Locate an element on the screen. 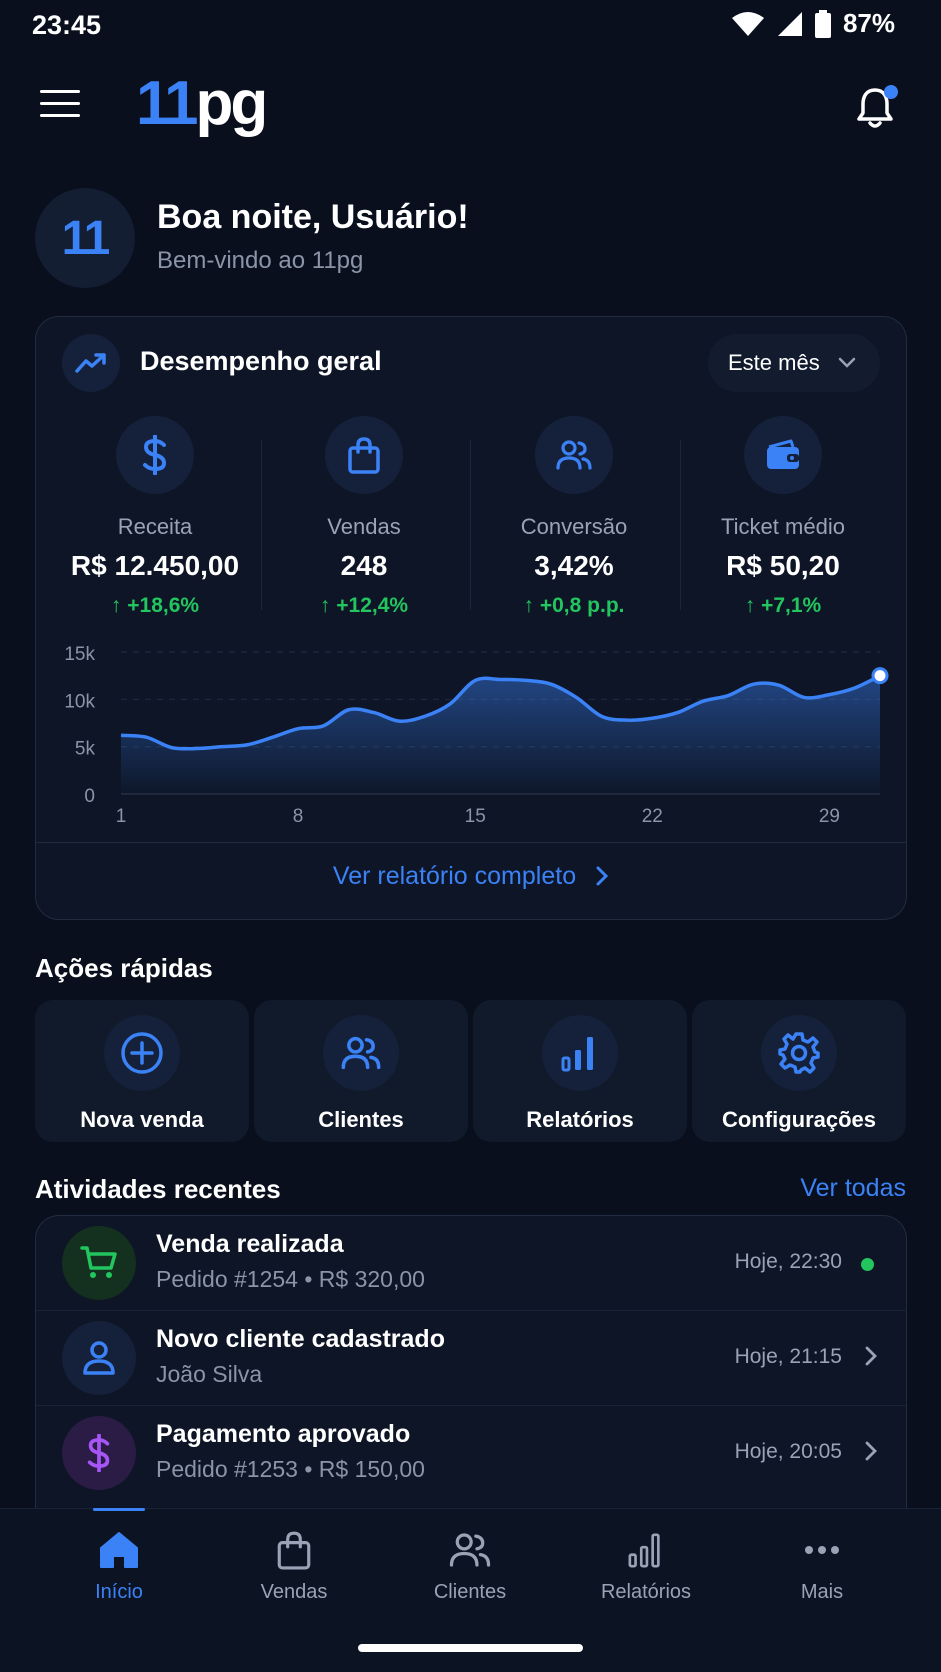 Image resolution: width=941 pixels, height=1672 pixels. chevron-down-icon is located at coordinates (846, 362).